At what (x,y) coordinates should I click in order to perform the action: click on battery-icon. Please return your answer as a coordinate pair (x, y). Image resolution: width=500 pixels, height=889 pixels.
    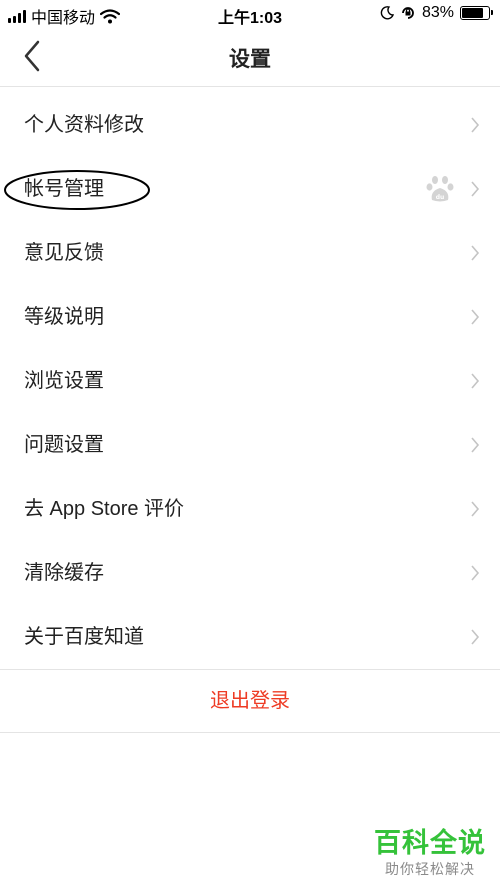
    Looking at the image, I should click on (476, 13).